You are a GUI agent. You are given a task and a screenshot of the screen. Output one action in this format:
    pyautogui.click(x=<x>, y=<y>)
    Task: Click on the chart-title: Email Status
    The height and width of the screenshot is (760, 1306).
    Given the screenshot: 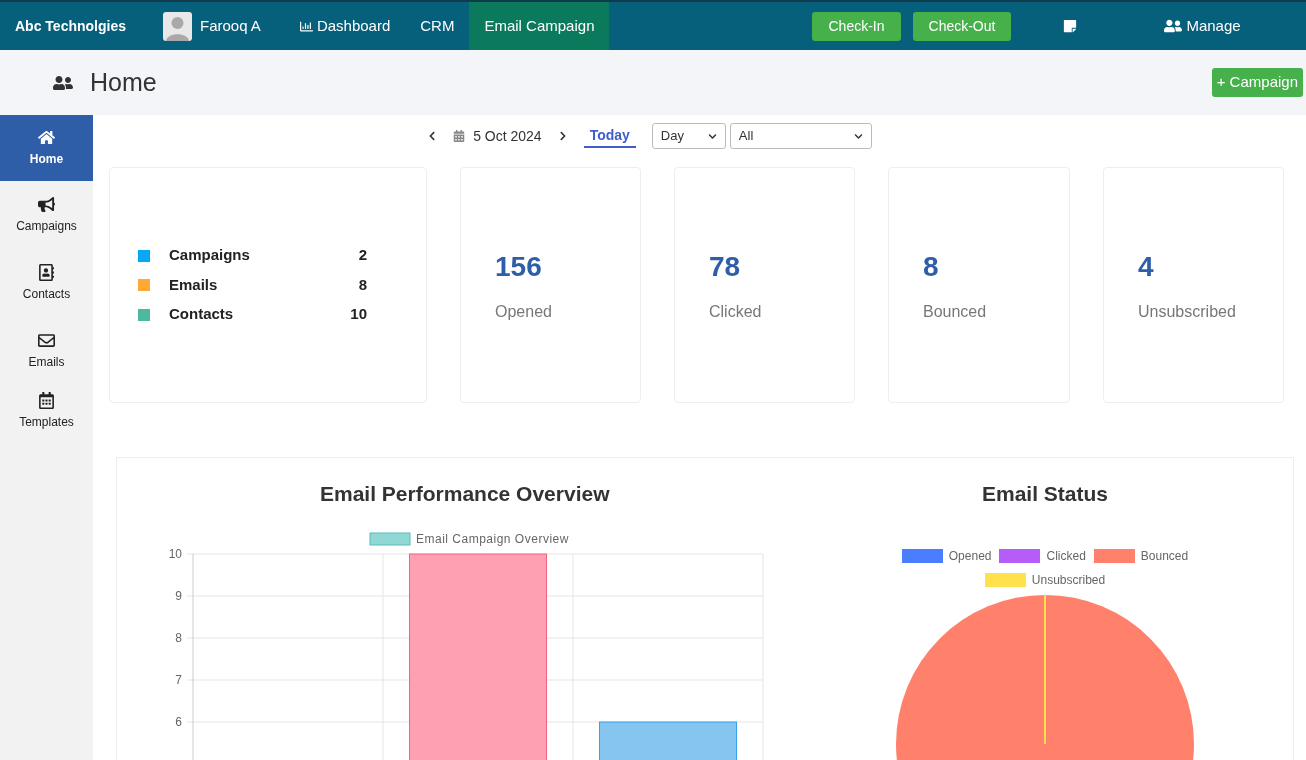 What is the action you would take?
    pyautogui.click(x=1044, y=494)
    